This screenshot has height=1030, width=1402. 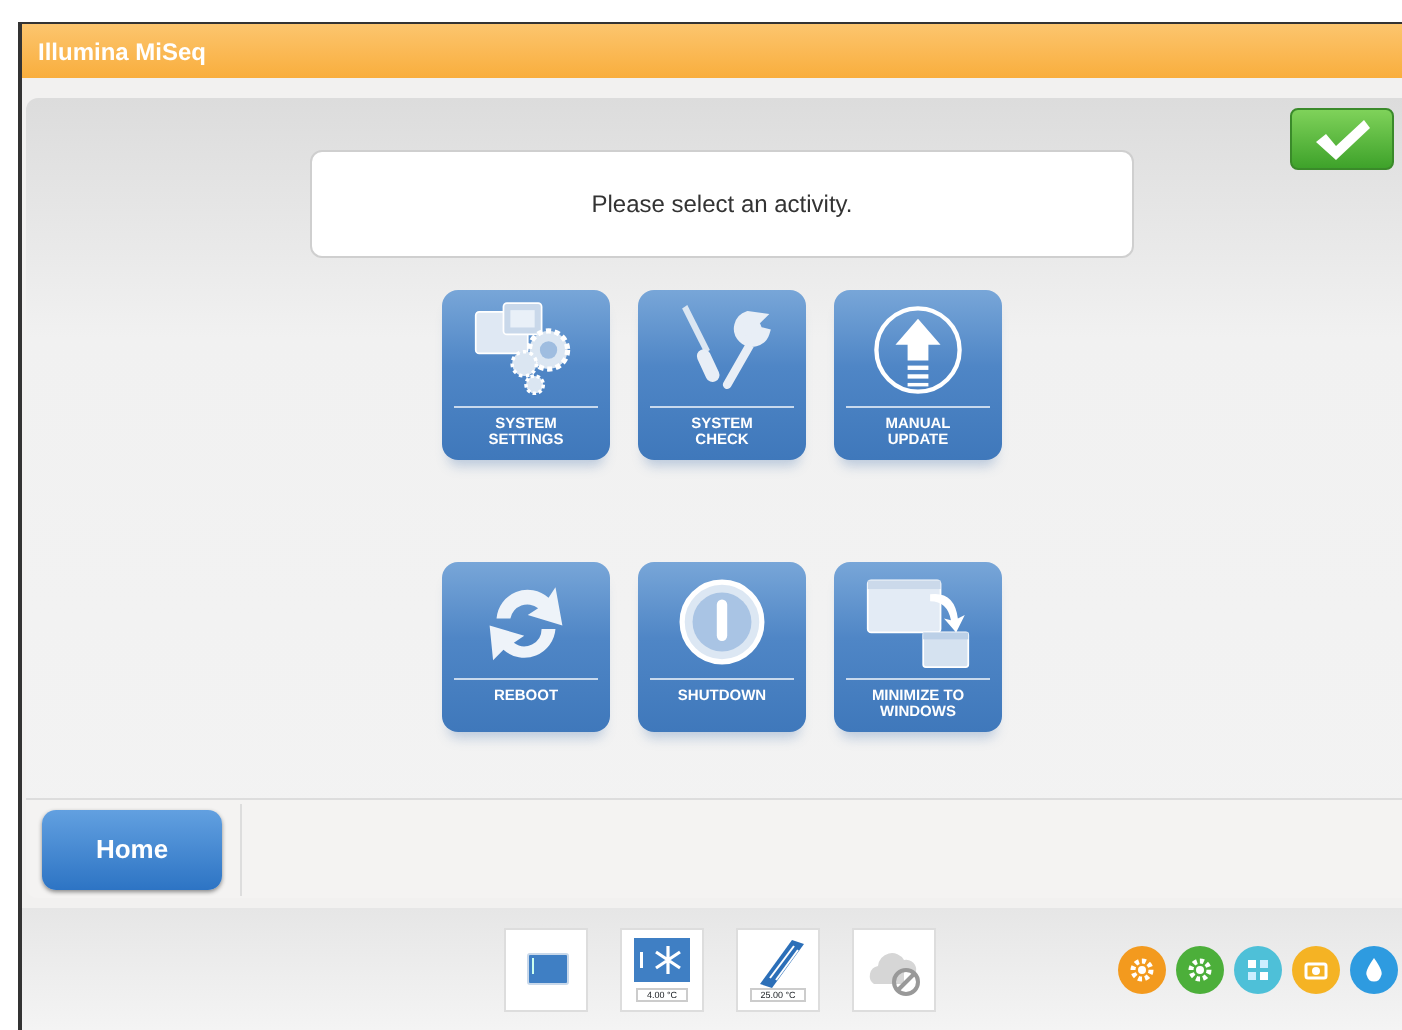 I want to click on home-button: Home, so click(x=132, y=849).